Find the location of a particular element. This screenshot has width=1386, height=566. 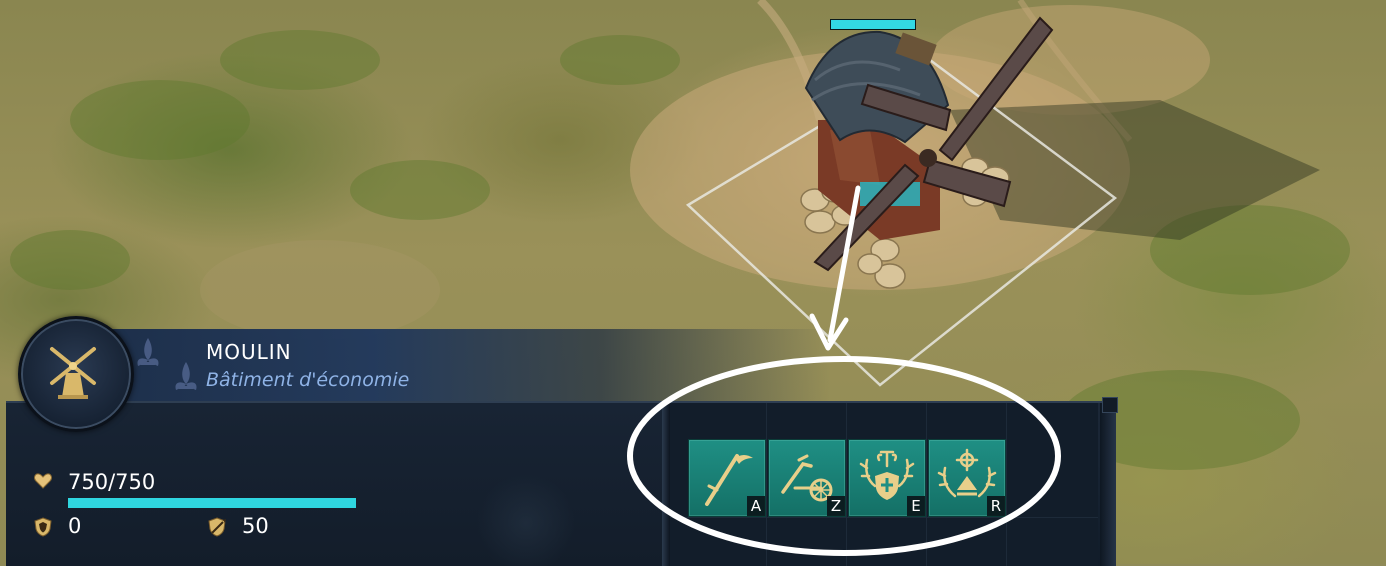

unit-portrait is located at coordinates (76, 374).